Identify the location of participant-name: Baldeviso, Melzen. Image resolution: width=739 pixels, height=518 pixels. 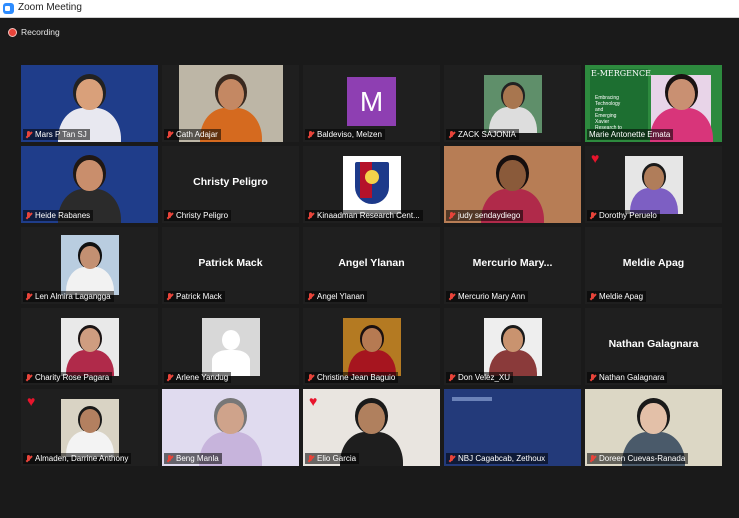
(349, 134).